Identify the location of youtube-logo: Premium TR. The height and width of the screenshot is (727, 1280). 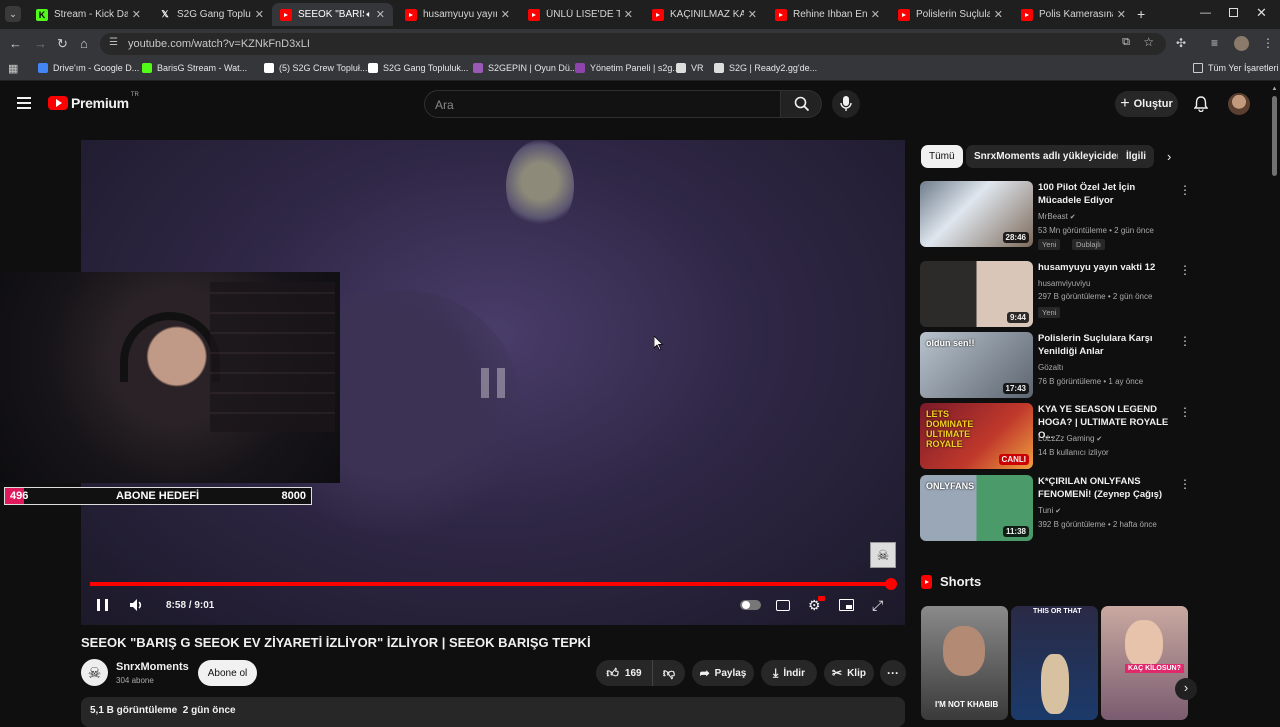
(93, 101).